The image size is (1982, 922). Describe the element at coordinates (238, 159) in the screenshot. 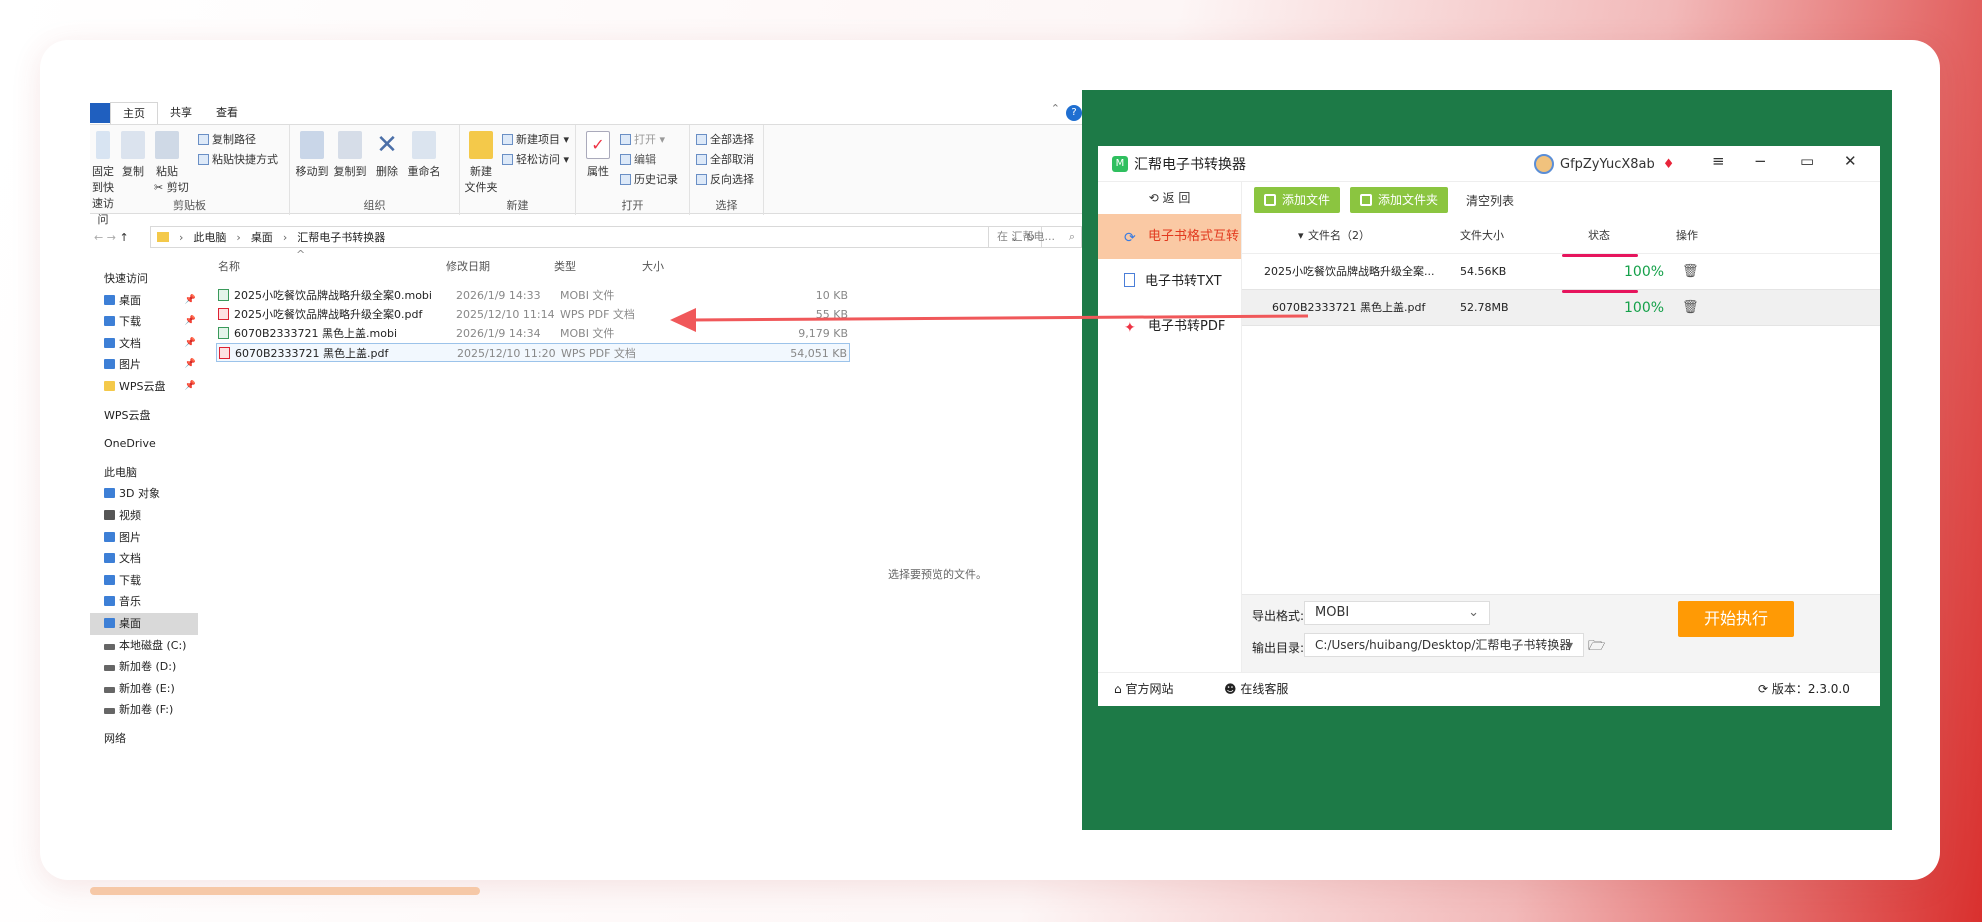

I see `paste-shortcut-button: 粘贴快捷方式` at that location.